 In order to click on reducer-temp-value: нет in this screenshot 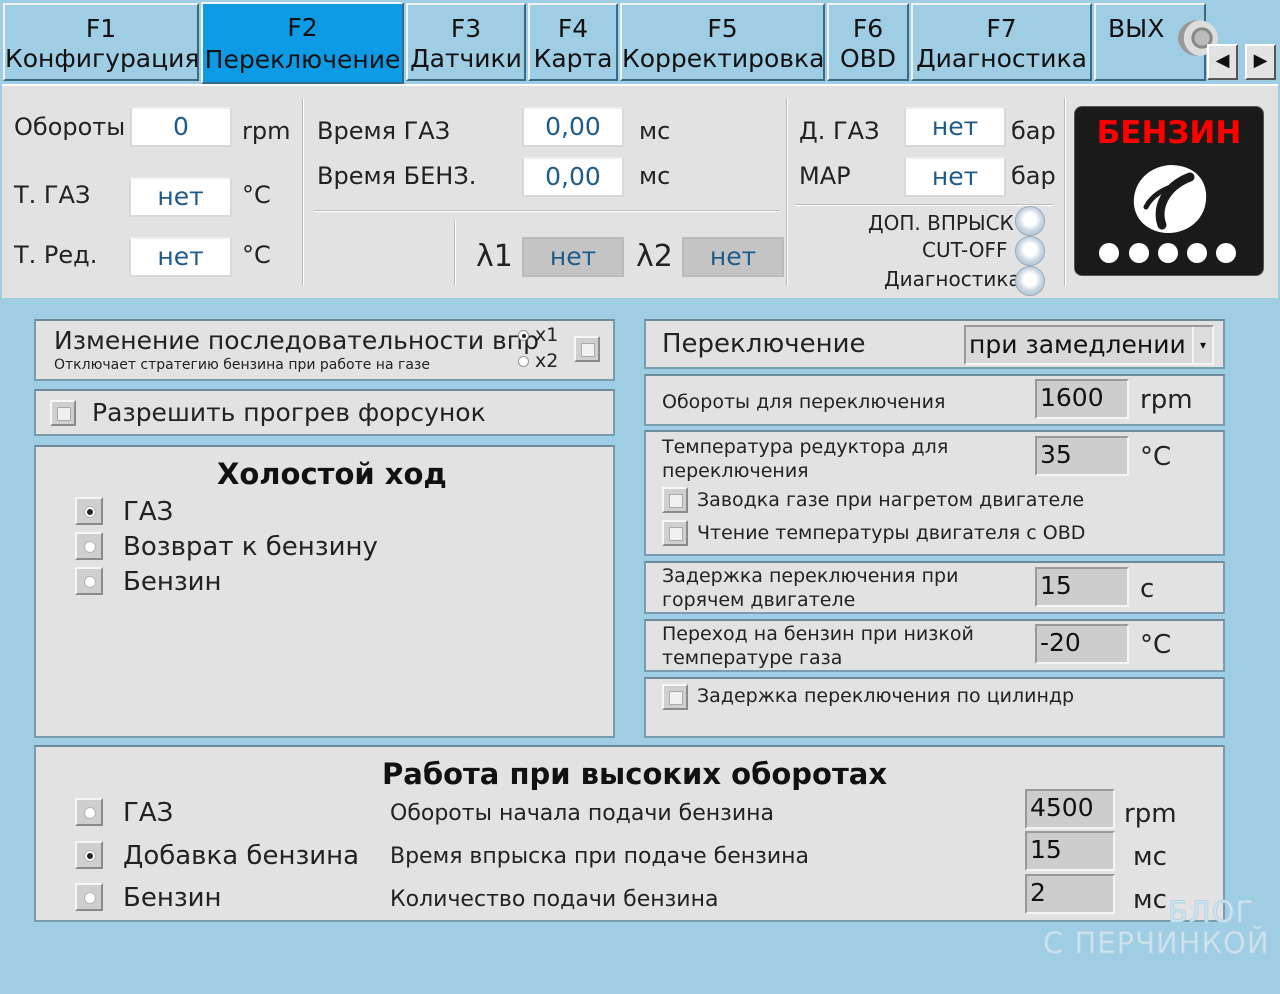, I will do `click(180, 257)`.